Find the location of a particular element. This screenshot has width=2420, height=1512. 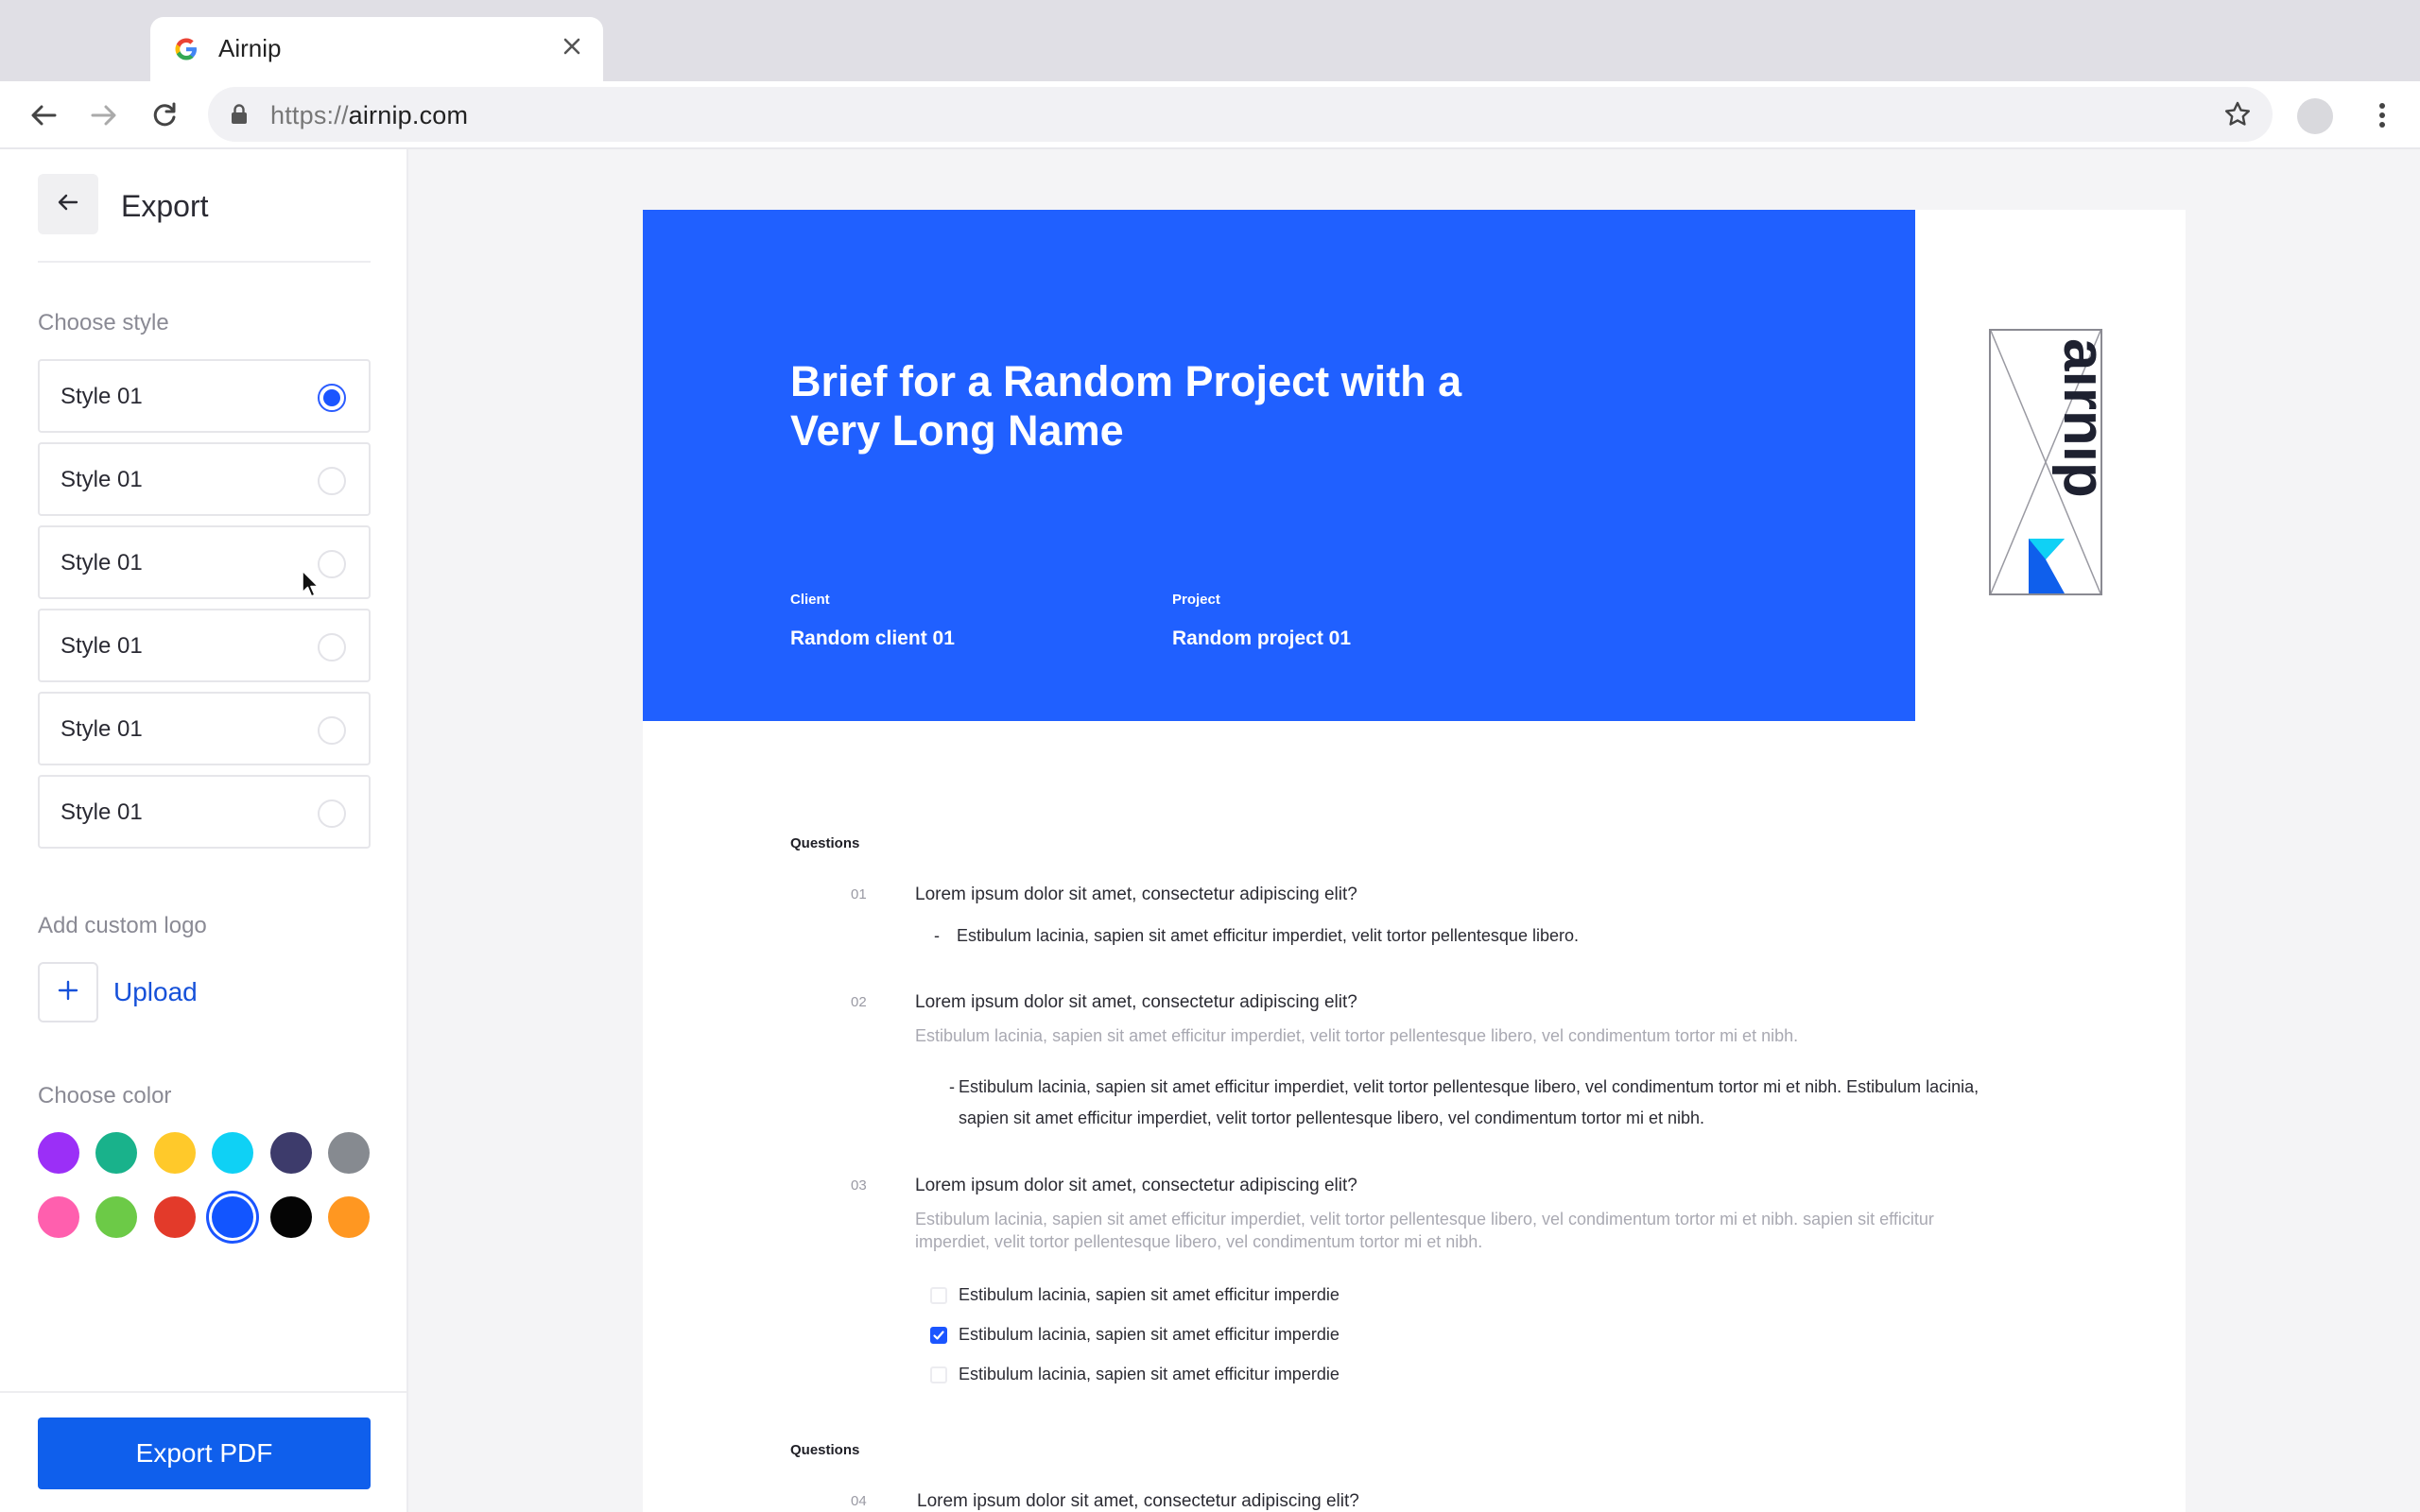

export-pdf-button: Export PDF is located at coordinates (204, 1453).